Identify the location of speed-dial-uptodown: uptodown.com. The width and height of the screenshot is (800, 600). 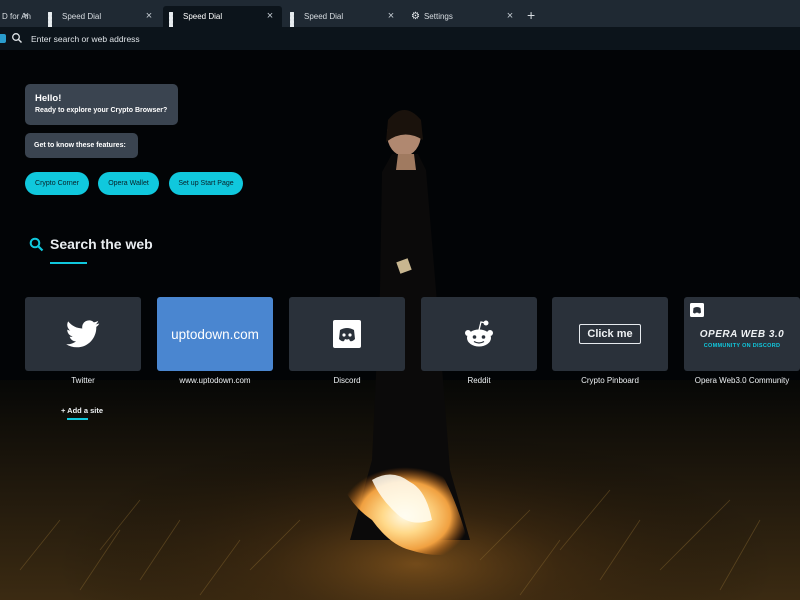
(215, 334).